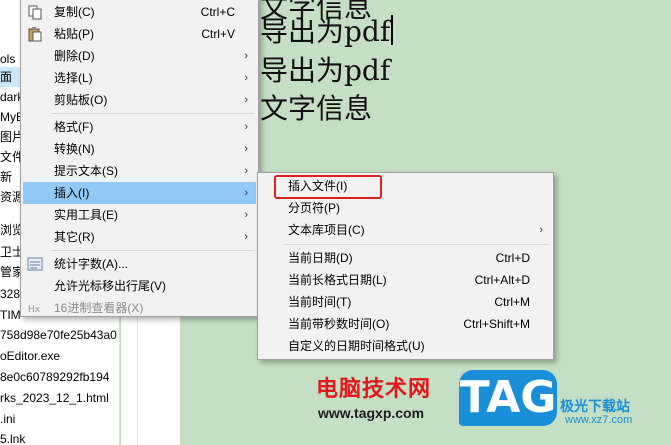  What do you see at coordinates (12, 437) in the screenshot?
I see `file-list-item: 5.lnk` at bounding box center [12, 437].